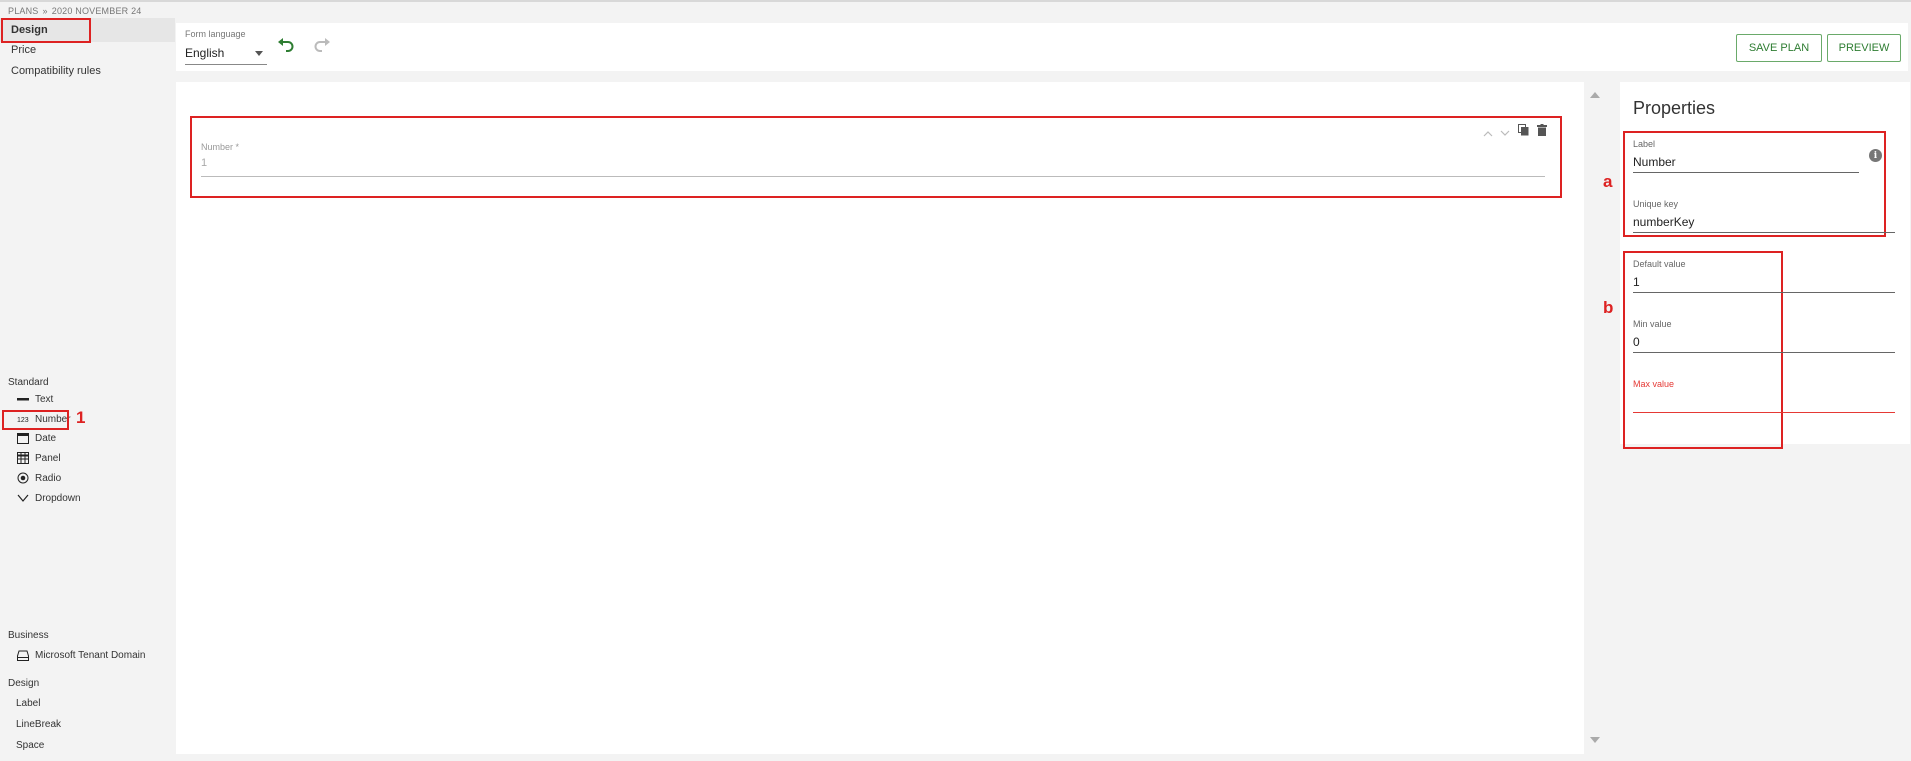 The height and width of the screenshot is (761, 1911). I want to click on annotation-1: 1, so click(81, 417).